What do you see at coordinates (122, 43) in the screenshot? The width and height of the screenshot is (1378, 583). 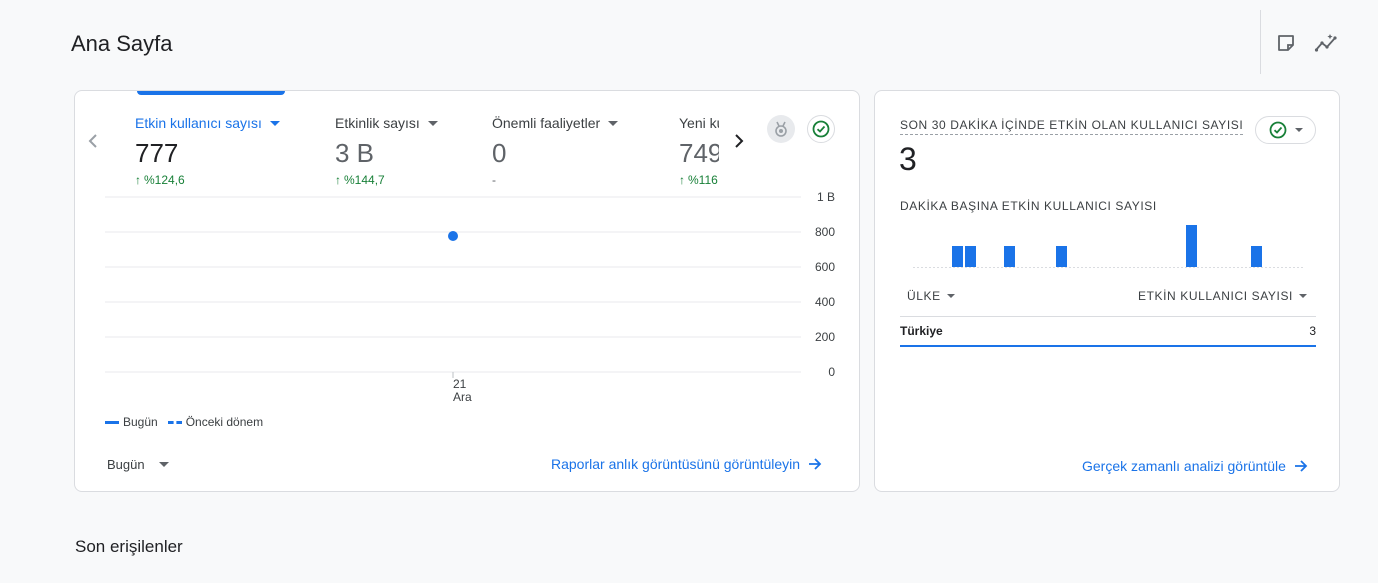 I see `page-title: Ana Sayfa` at bounding box center [122, 43].